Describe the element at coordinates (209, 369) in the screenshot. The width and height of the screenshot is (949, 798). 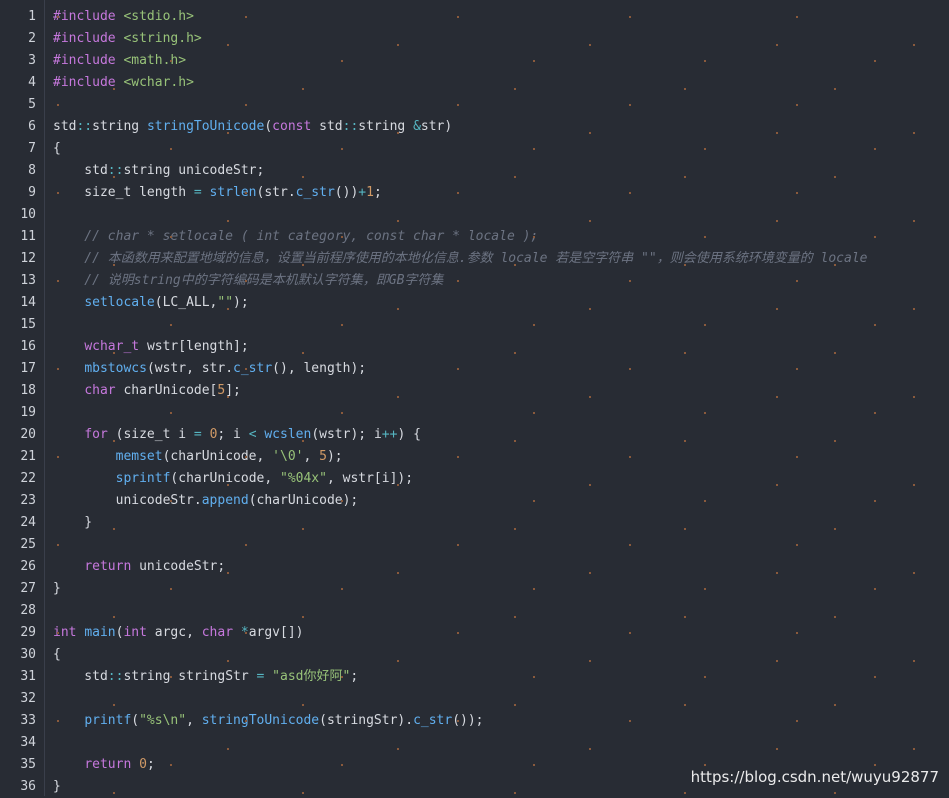
I see `code-text: mbstowcs(wstr, str.c_str(), length);` at that location.